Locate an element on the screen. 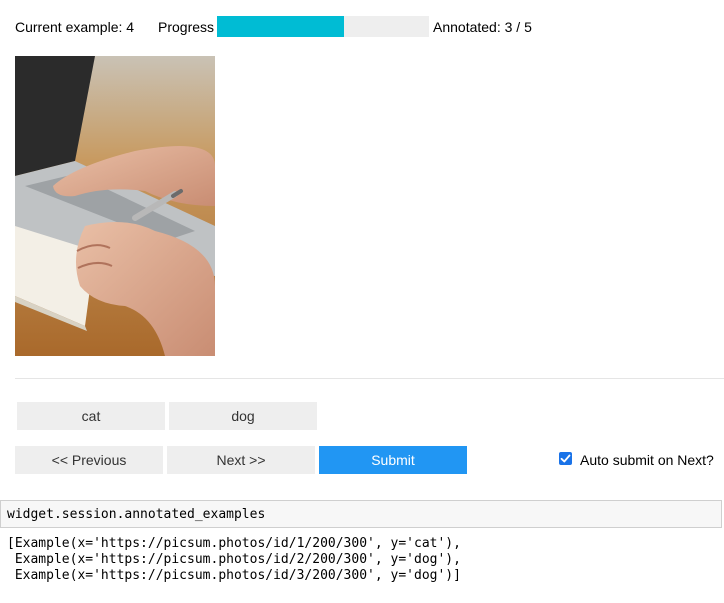 The height and width of the screenshot is (603, 724). annotated-count-label: Annotated: 3 / 5 is located at coordinates (482, 27).